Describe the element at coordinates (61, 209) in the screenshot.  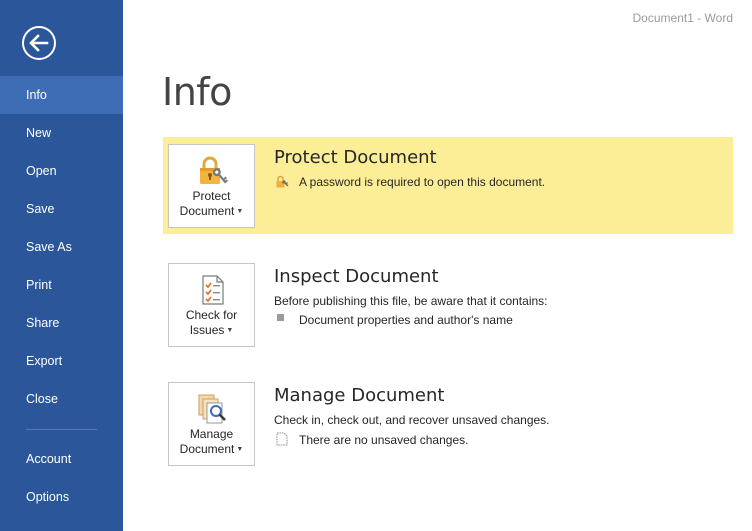
I see `sidebar-item-save: Save` at that location.